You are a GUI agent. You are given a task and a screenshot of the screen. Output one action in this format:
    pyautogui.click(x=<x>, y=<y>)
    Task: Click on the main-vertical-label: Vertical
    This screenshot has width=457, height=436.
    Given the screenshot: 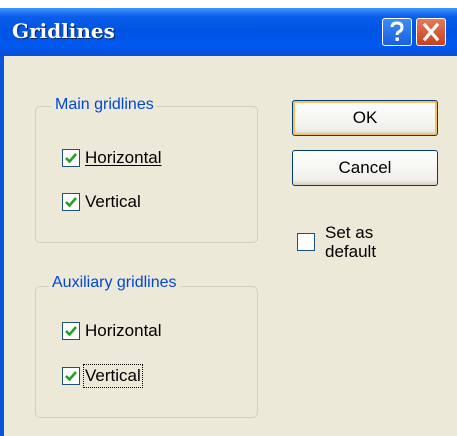 What is the action you would take?
    pyautogui.click(x=113, y=201)
    